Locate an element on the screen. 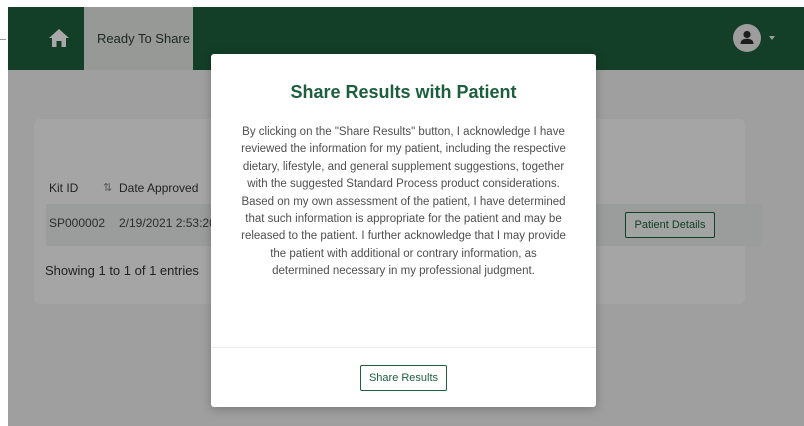  share-results-button: Share Results is located at coordinates (403, 378).